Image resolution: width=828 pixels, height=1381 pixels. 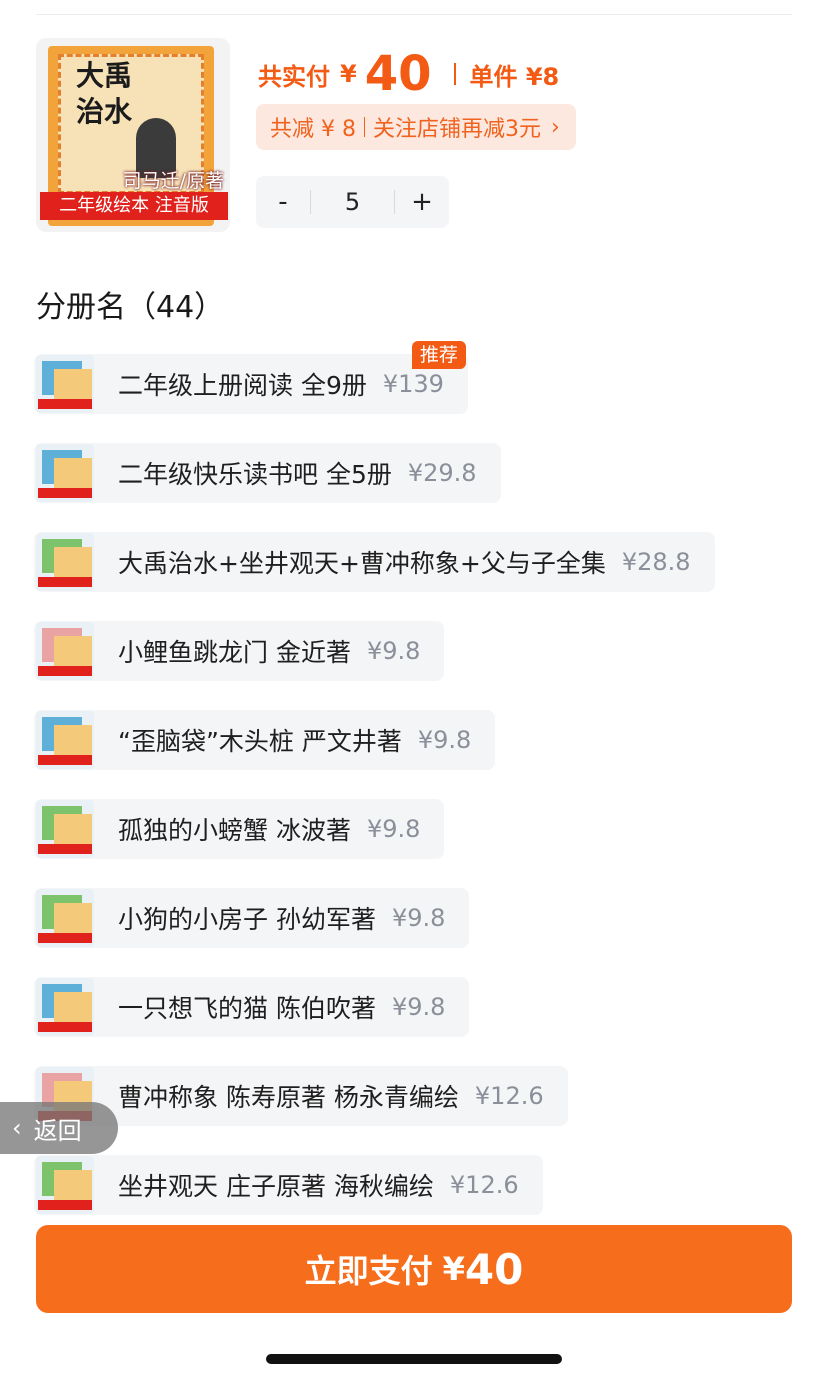 I want to click on variant-option: 坐井观天 庄子原著 海秋编绘 ¥12.6, so click(x=288, y=1185).